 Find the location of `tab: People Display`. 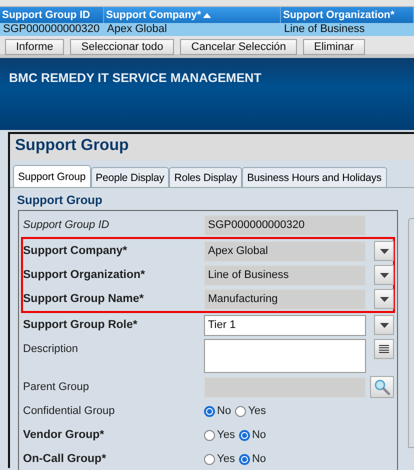

tab: People Display is located at coordinates (130, 177).